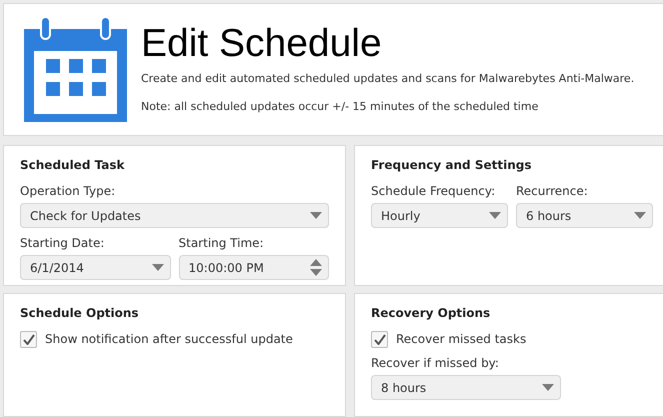 The height and width of the screenshot is (417, 663). Describe the element at coordinates (73, 165) in the screenshot. I see `section-heading: Scheduled Task` at that location.